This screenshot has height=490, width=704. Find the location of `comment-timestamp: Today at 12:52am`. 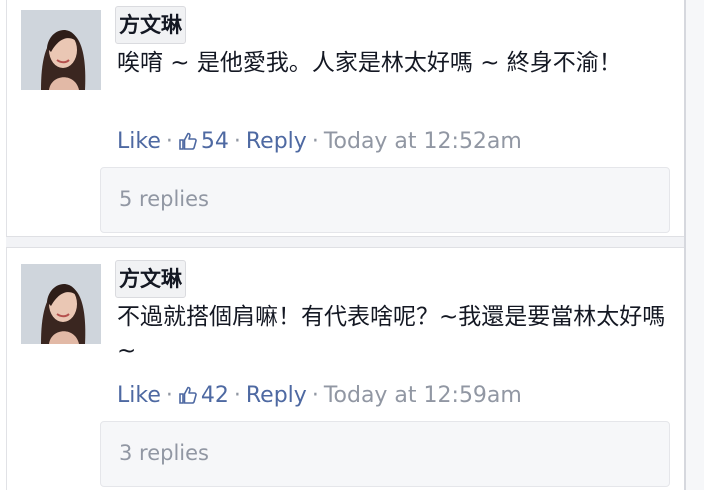

comment-timestamp: Today at 12:52am is located at coordinates (423, 141).